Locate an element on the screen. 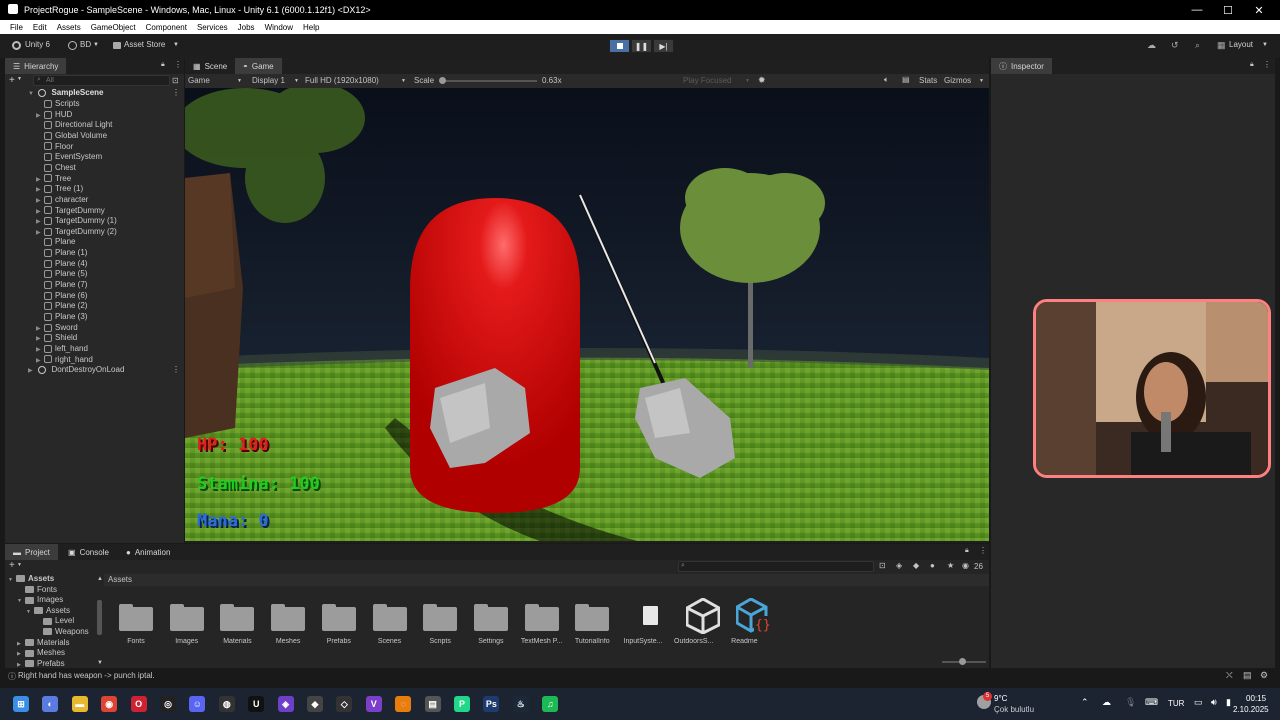  project-tree-item: ▼ Images is located at coordinates (40, 599).